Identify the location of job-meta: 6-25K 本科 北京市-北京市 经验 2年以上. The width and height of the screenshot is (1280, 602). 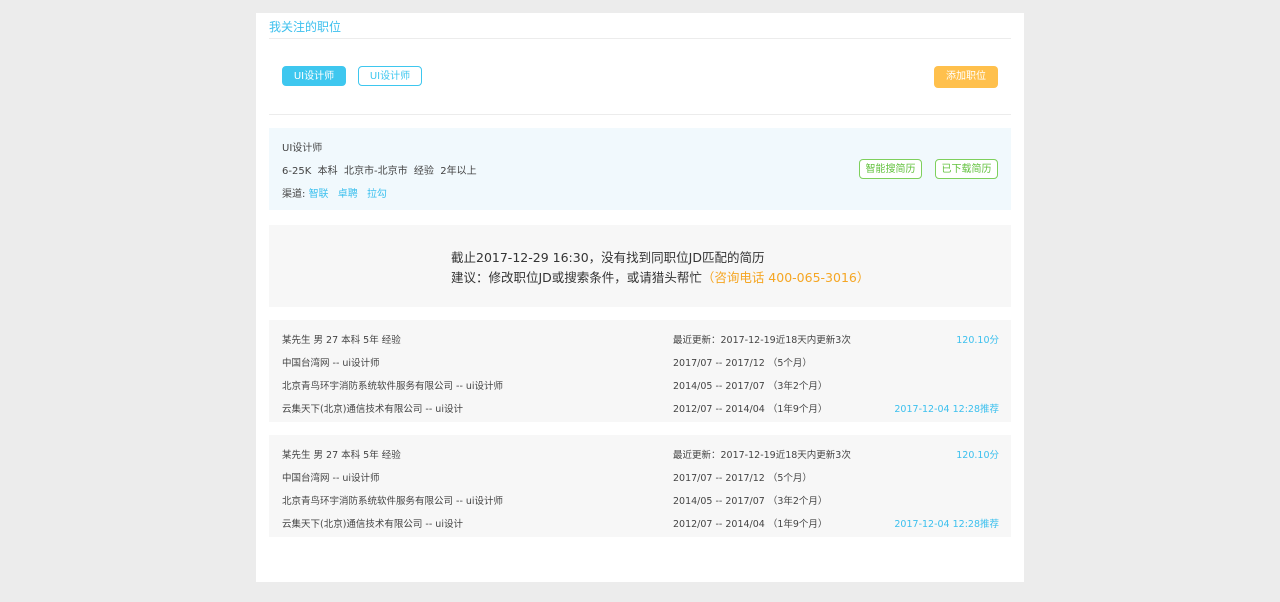
(379, 171).